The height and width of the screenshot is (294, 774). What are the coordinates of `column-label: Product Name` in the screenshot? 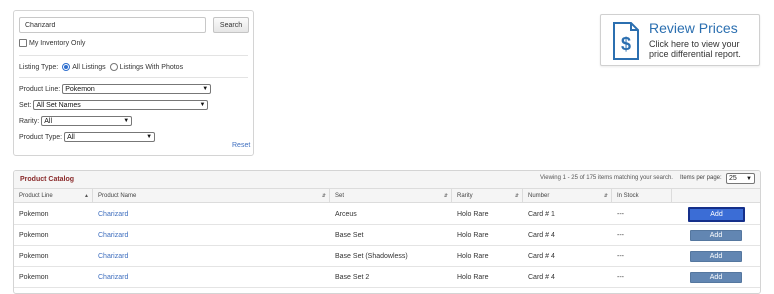 It's located at (117, 196).